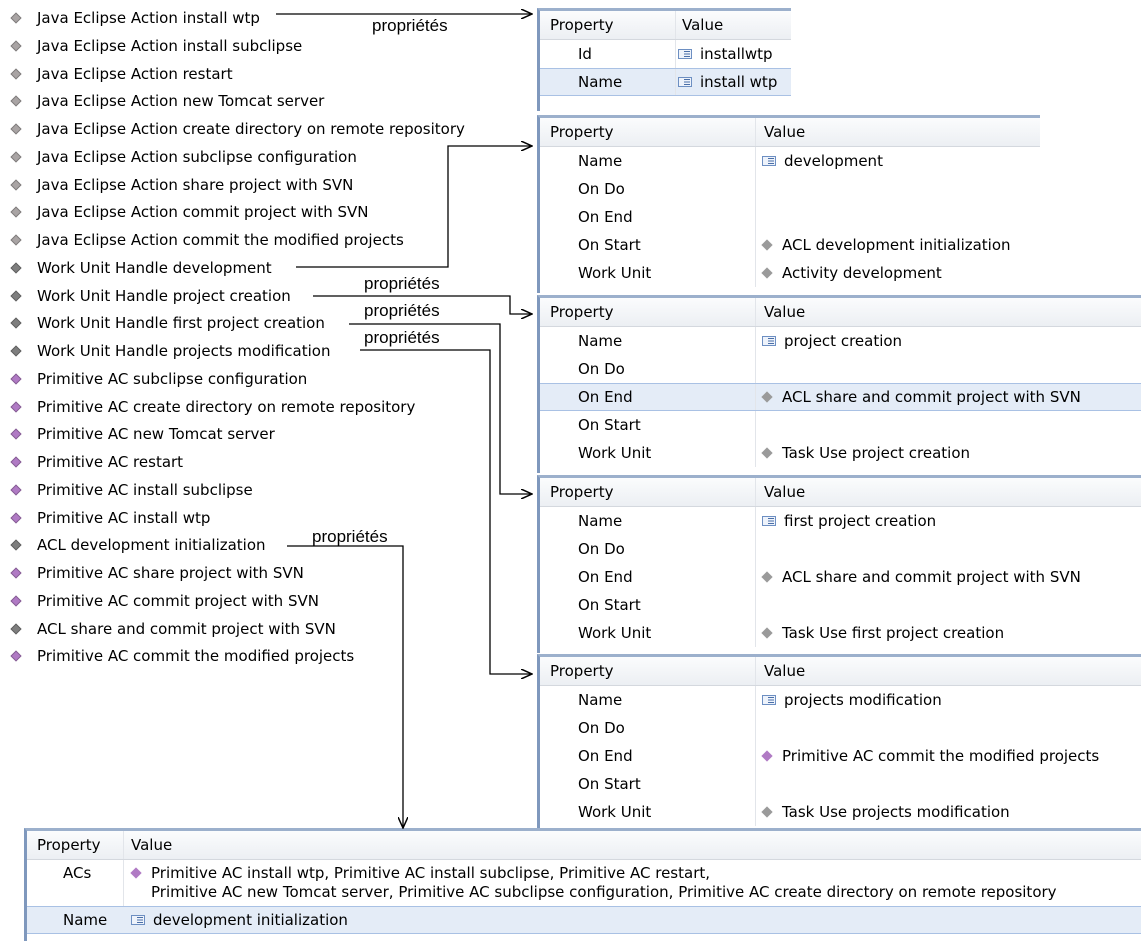  Describe the element at coordinates (422, 304) in the screenshot. I see `arrow-project-creation` at that location.